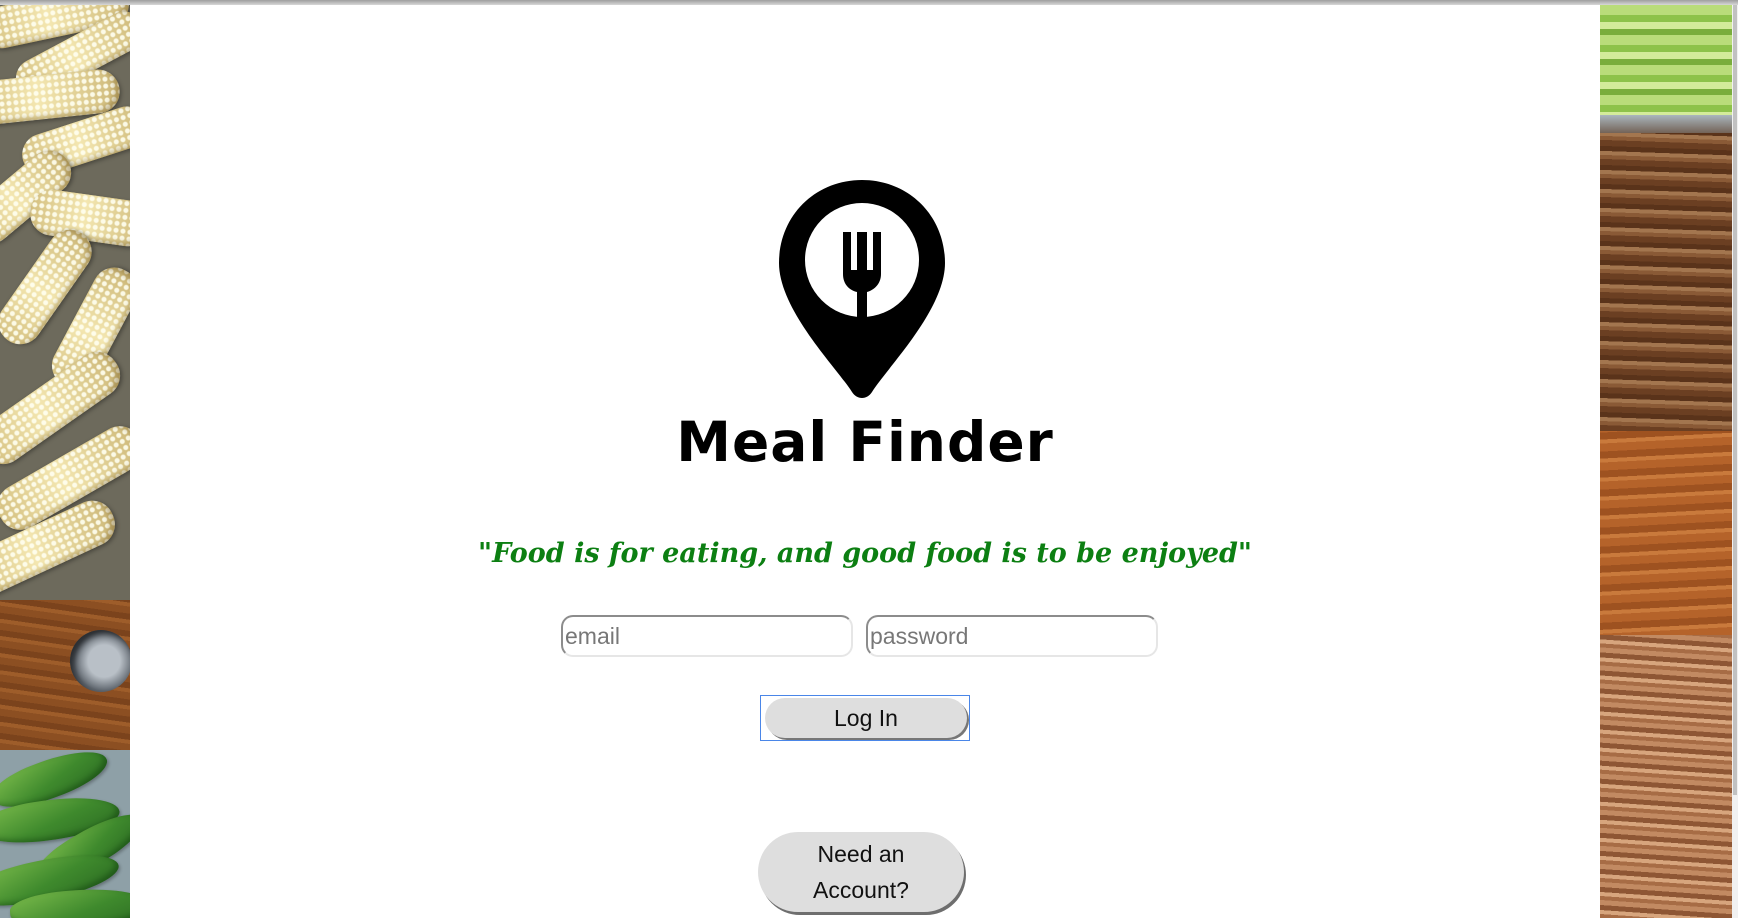 This screenshot has width=1738, height=918. What do you see at coordinates (865, 442) in the screenshot?
I see `app-title: Meal Finder` at bounding box center [865, 442].